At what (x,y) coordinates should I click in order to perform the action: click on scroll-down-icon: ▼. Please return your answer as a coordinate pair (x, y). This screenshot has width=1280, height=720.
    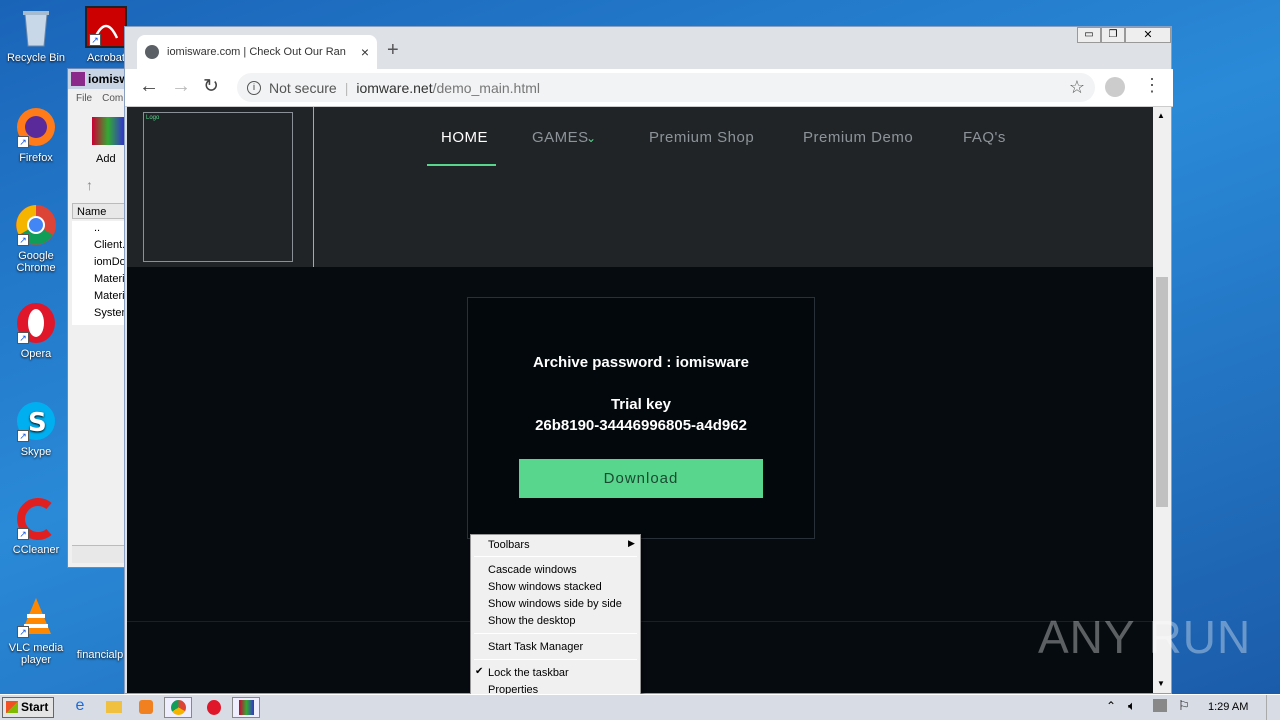
    Looking at the image, I should click on (1161, 683).